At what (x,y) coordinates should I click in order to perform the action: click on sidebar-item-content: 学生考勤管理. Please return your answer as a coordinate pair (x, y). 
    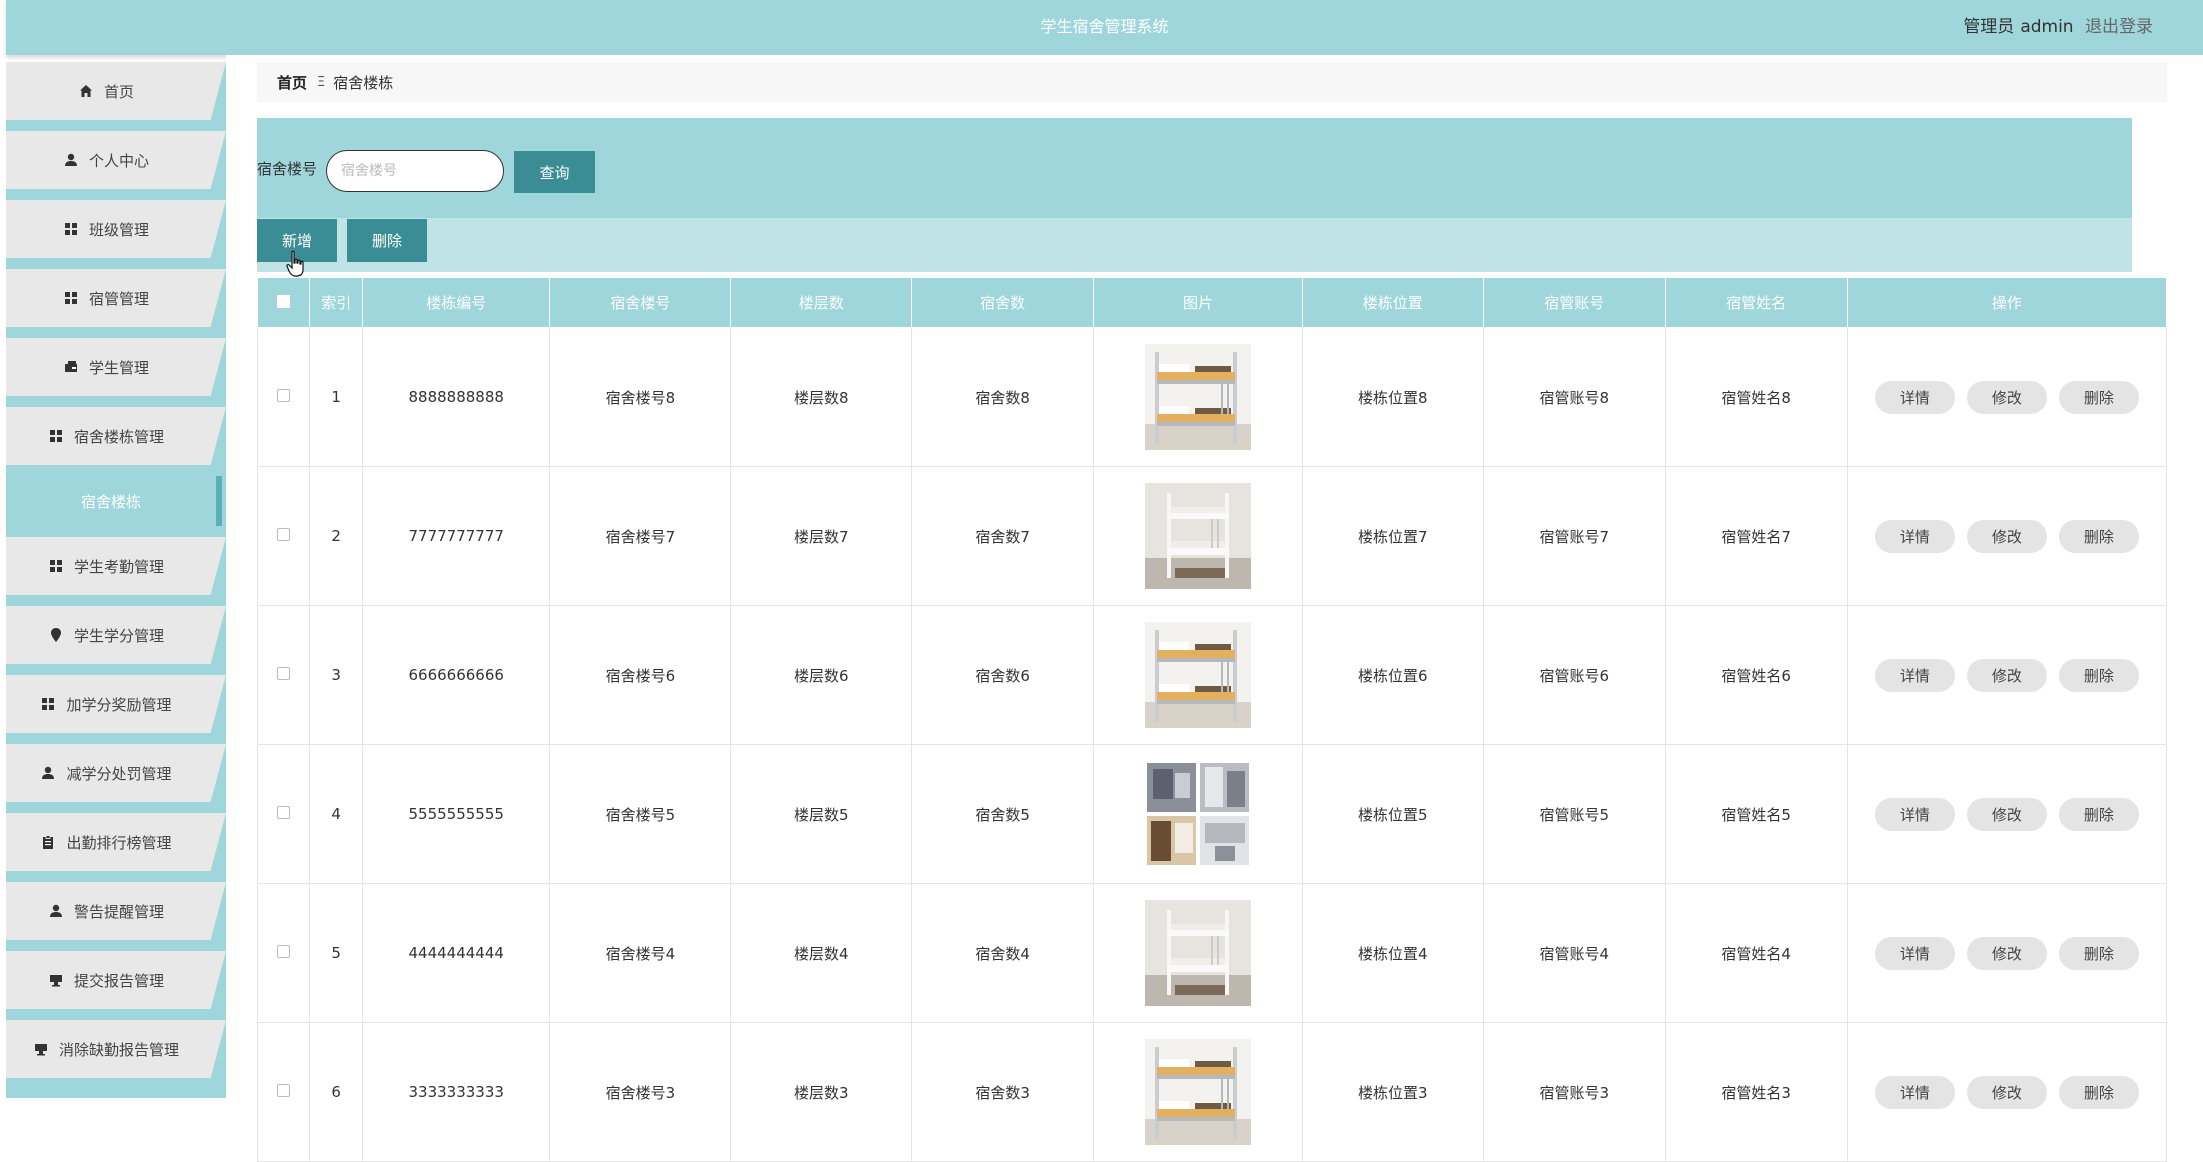
    Looking at the image, I should click on (106, 566).